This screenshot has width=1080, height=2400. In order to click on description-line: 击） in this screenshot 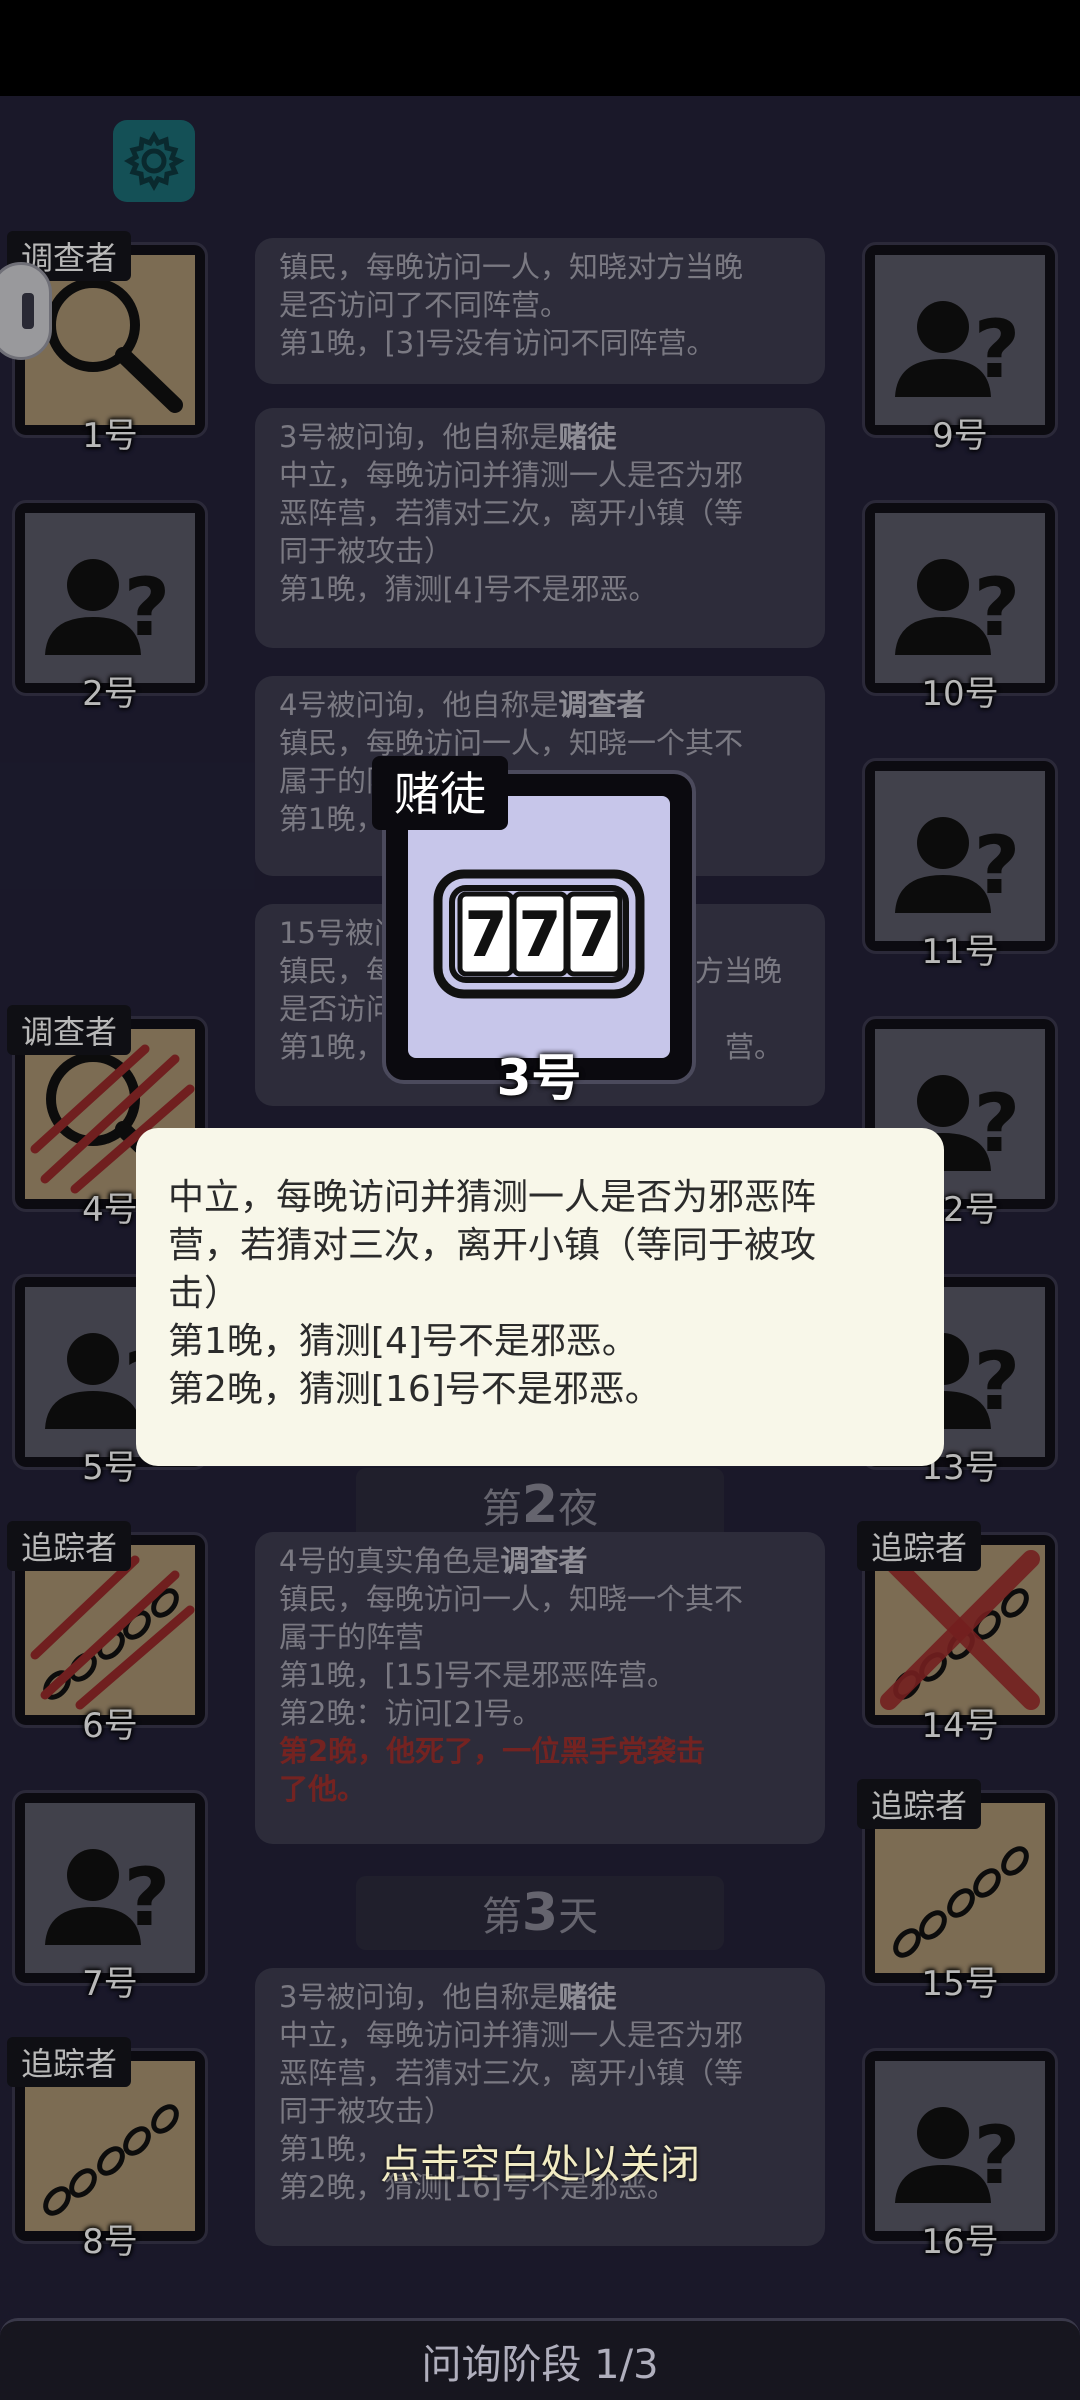, I will do `click(204, 1293)`.